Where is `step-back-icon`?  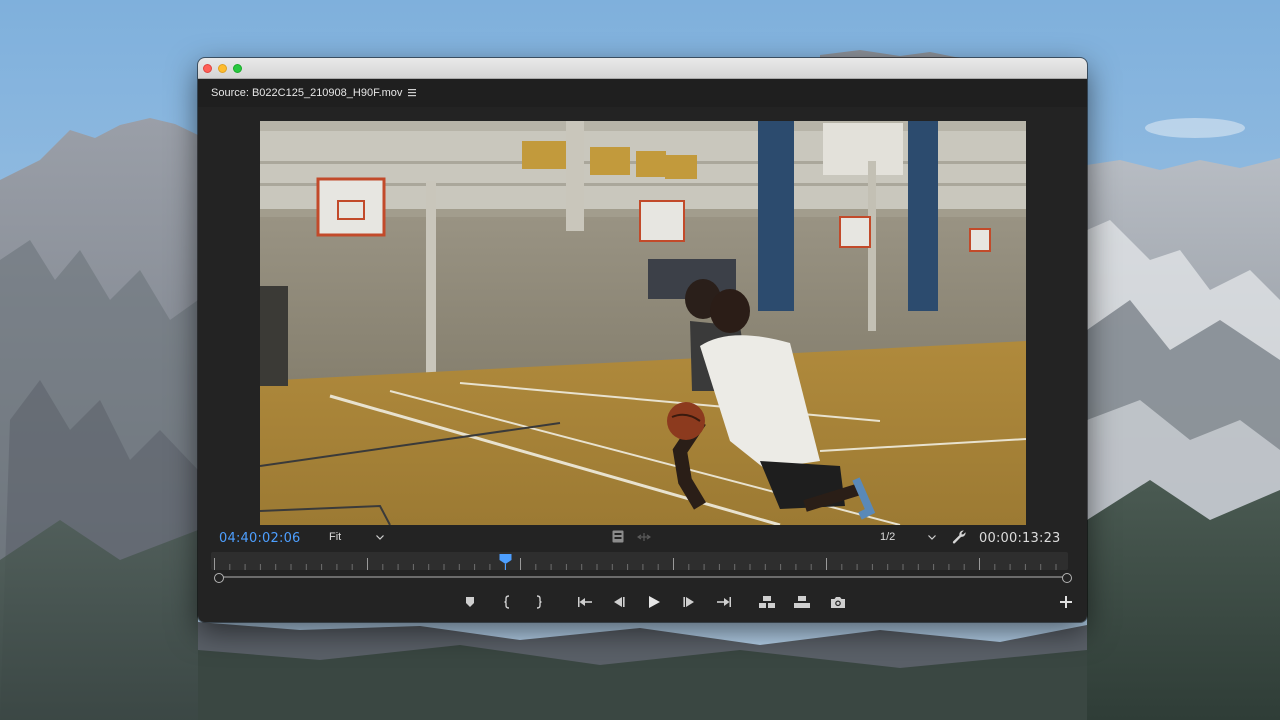 step-back-icon is located at coordinates (619, 602).